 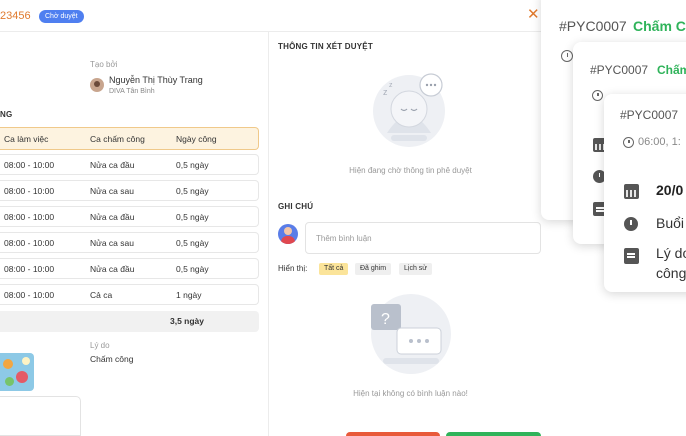 I want to click on total-row: 3,5 ngày, so click(x=129, y=321).